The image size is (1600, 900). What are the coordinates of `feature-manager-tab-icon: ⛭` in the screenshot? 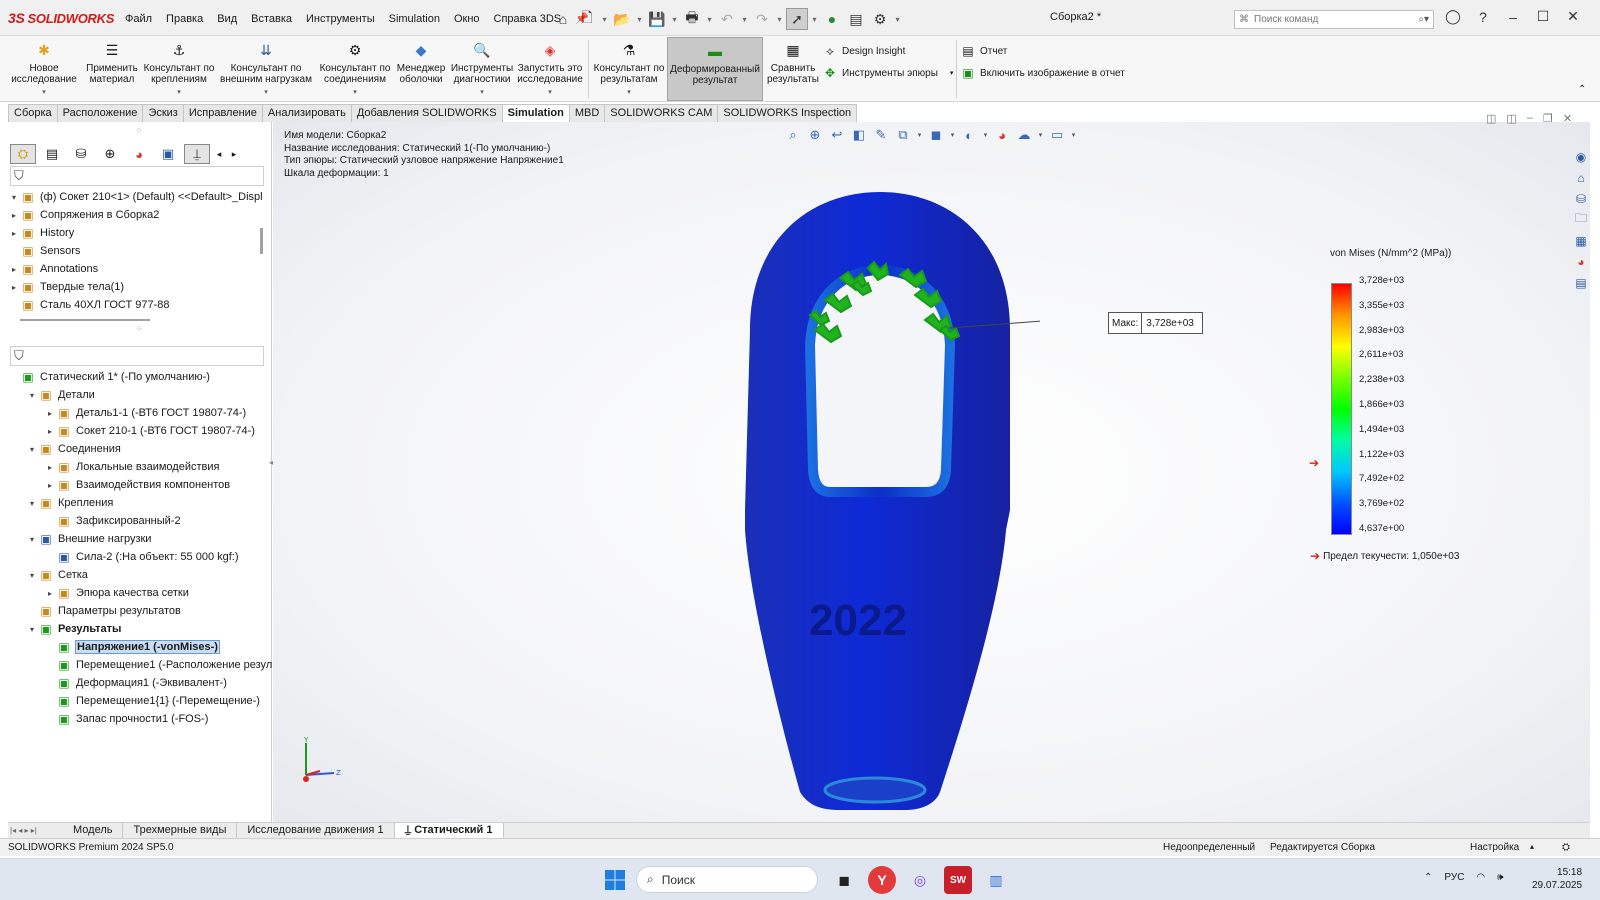 It's located at (23, 154).